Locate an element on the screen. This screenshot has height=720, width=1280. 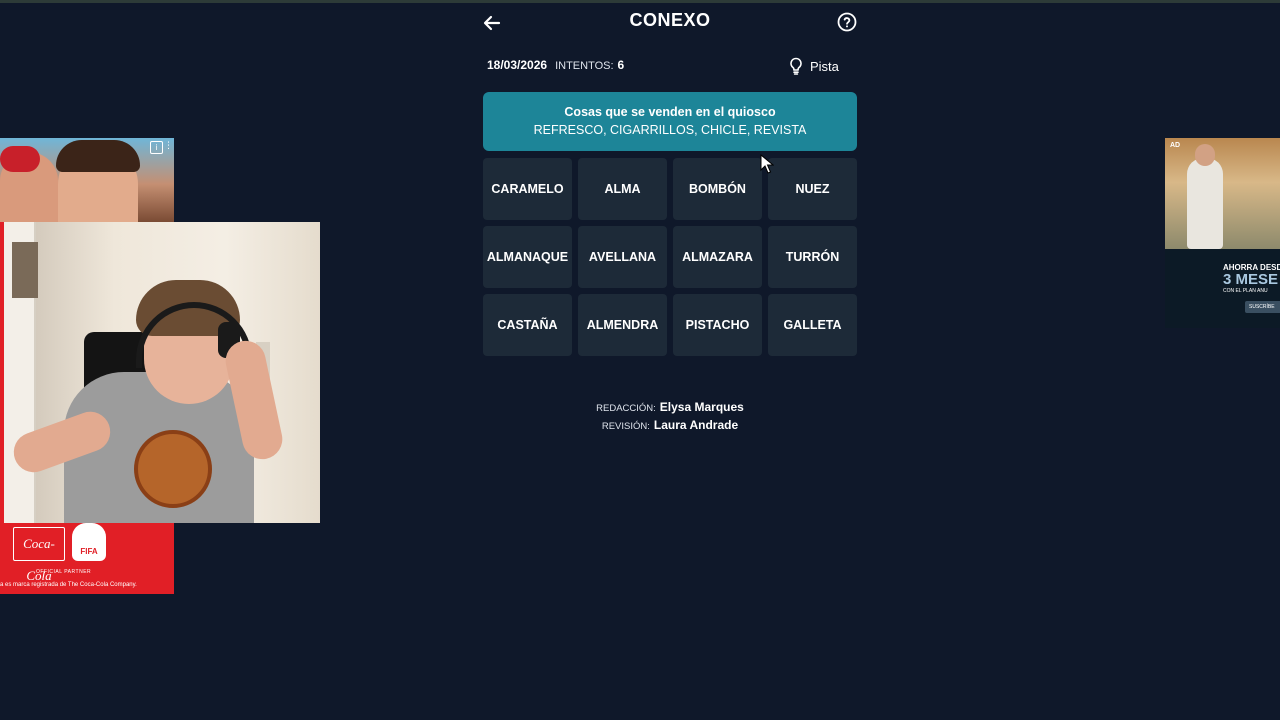
game-date: 18/03/2026 is located at coordinates (517, 65).